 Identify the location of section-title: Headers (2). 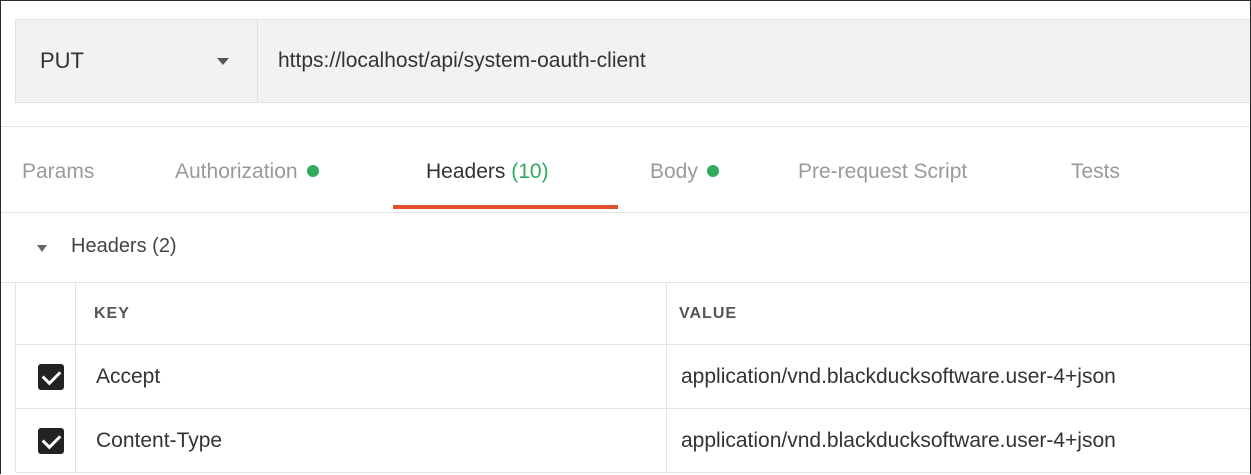
(124, 246).